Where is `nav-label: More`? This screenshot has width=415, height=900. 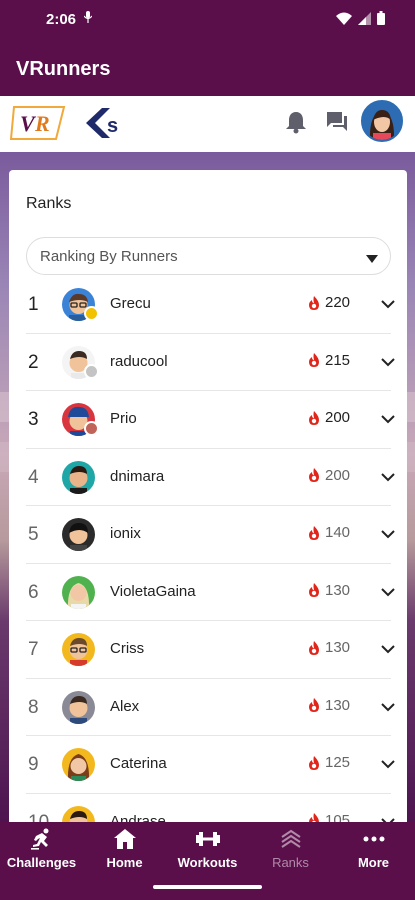
nav-label: More is located at coordinates (373, 862).